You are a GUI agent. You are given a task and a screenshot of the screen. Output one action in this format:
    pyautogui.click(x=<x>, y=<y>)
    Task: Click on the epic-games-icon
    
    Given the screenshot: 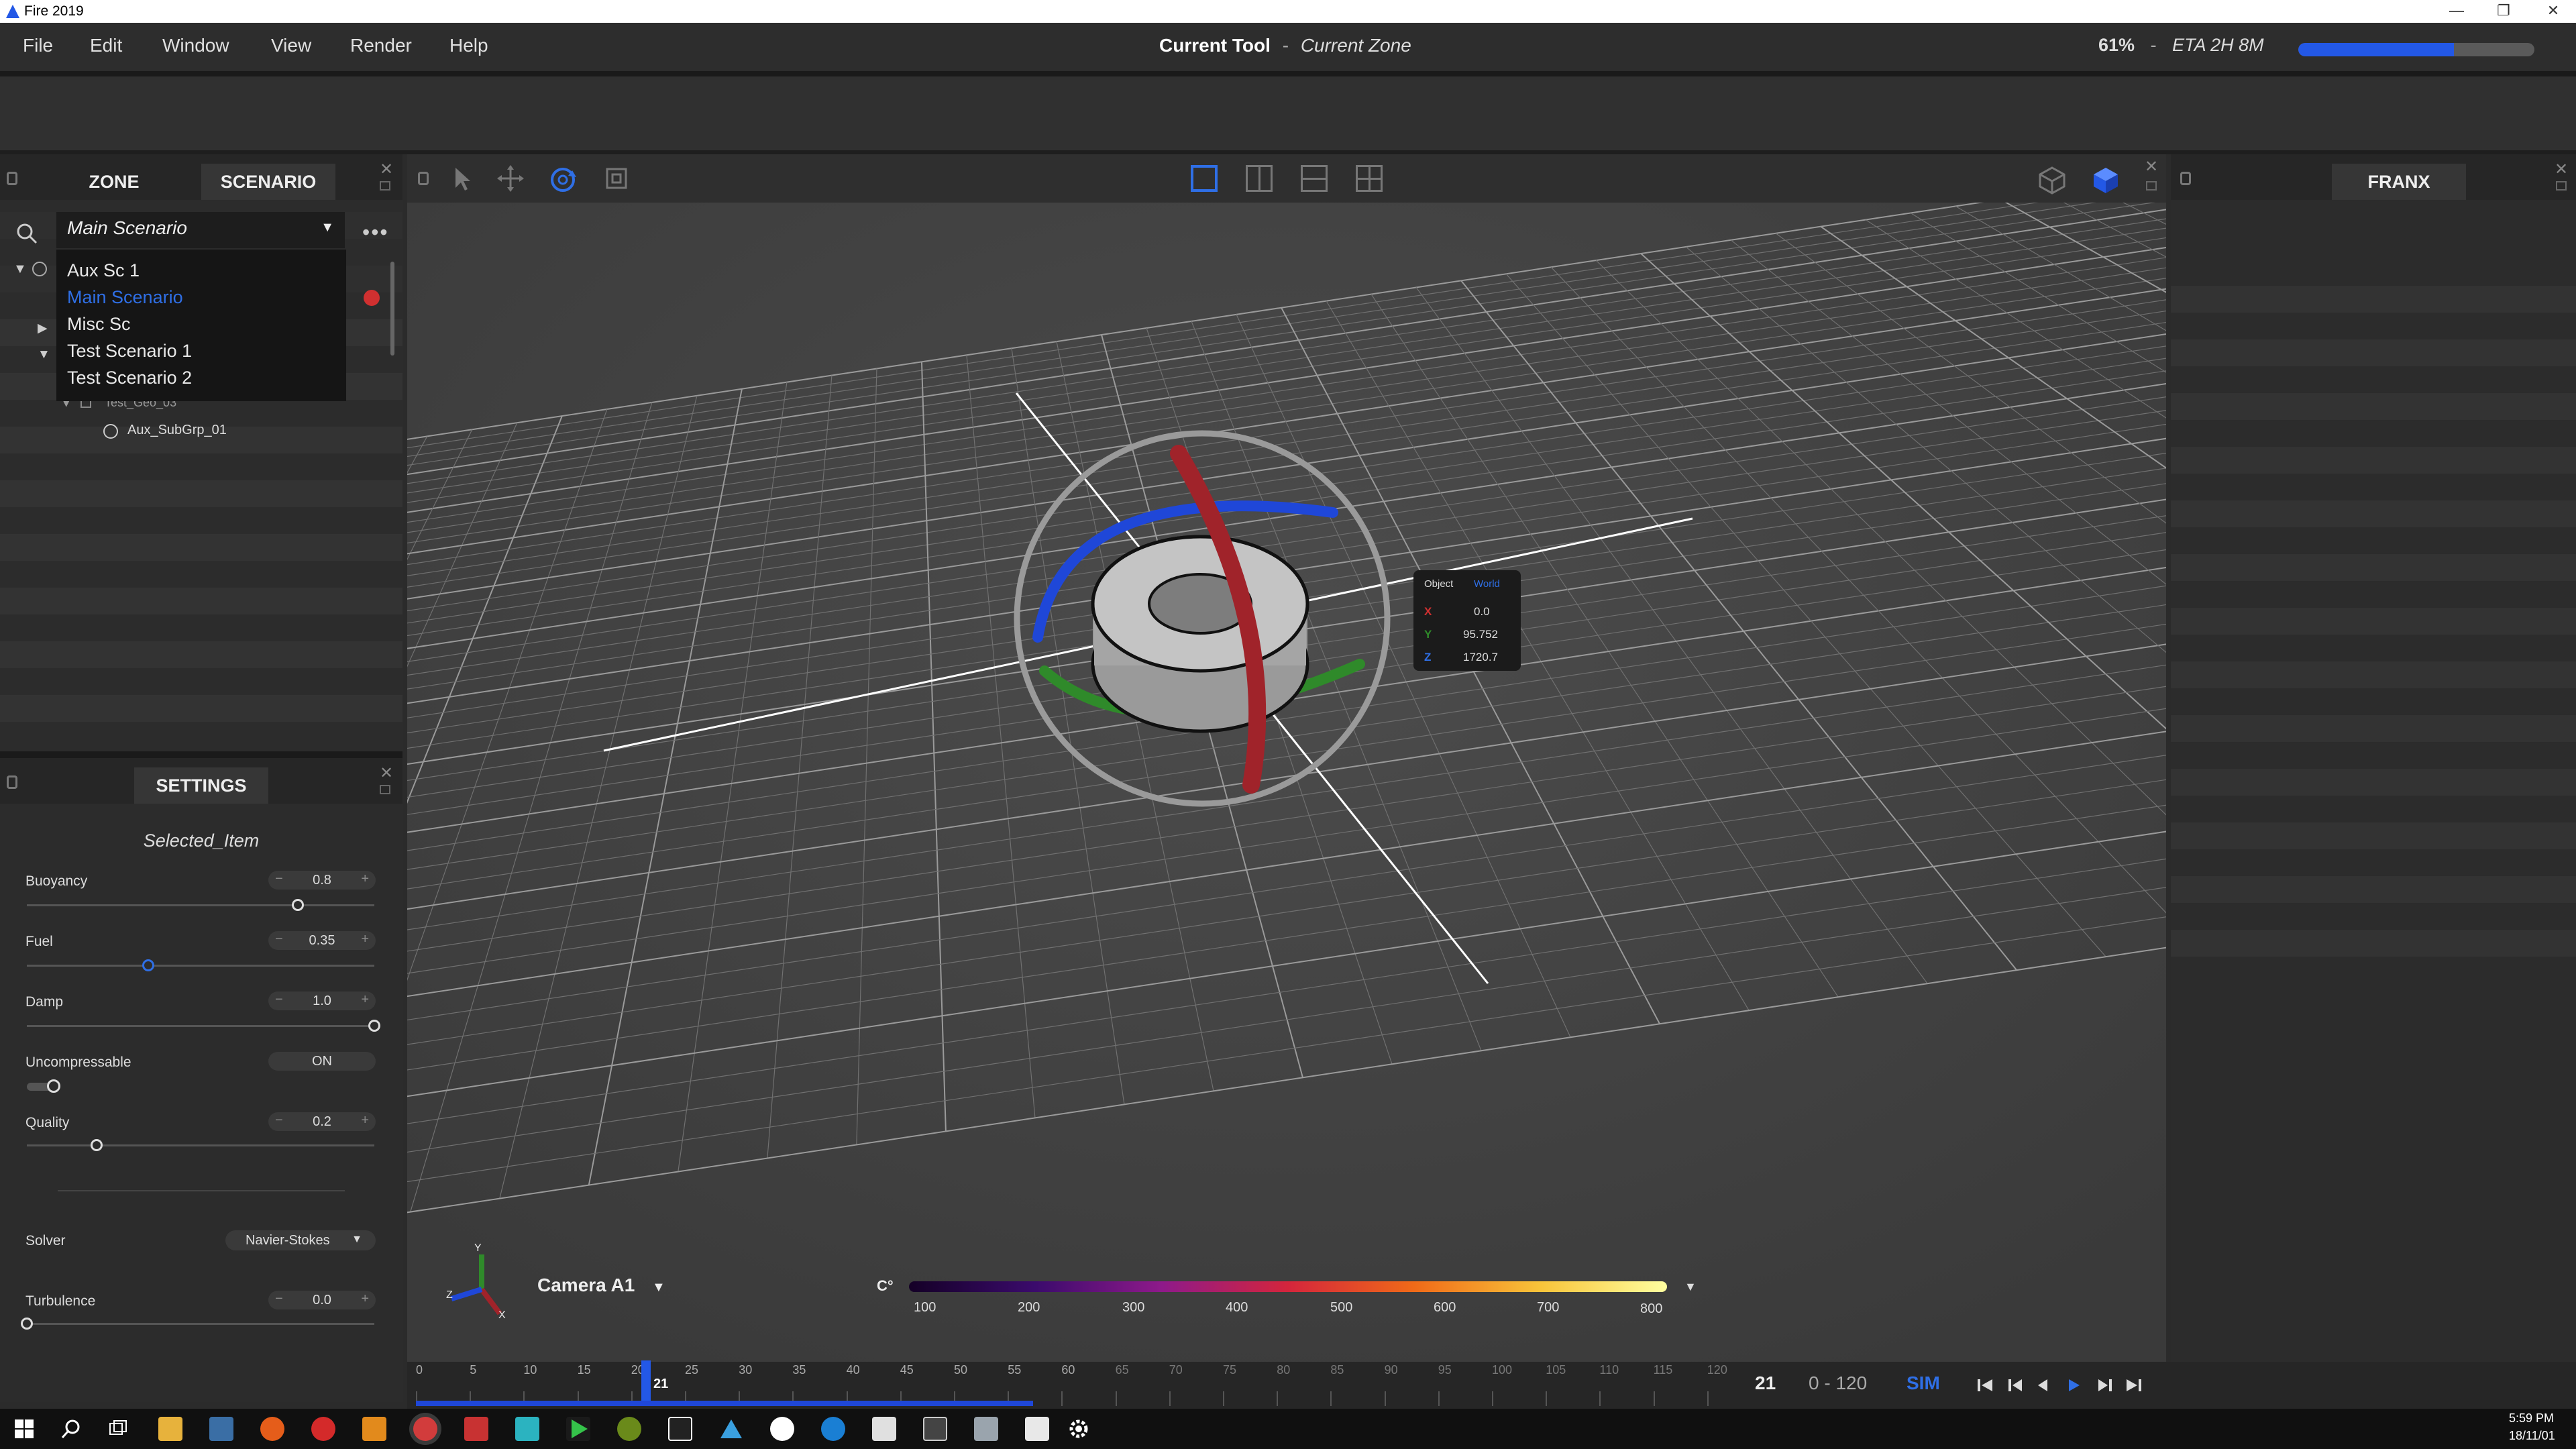 What is the action you would take?
    pyautogui.click(x=680, y=1429)
    